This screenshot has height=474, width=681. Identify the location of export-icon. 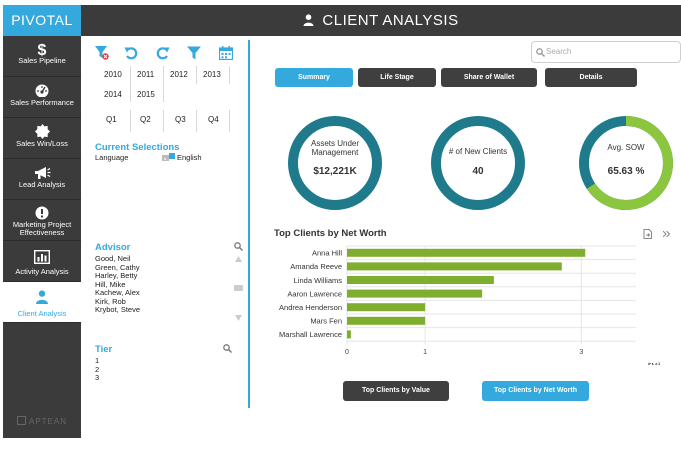
(647, 234).